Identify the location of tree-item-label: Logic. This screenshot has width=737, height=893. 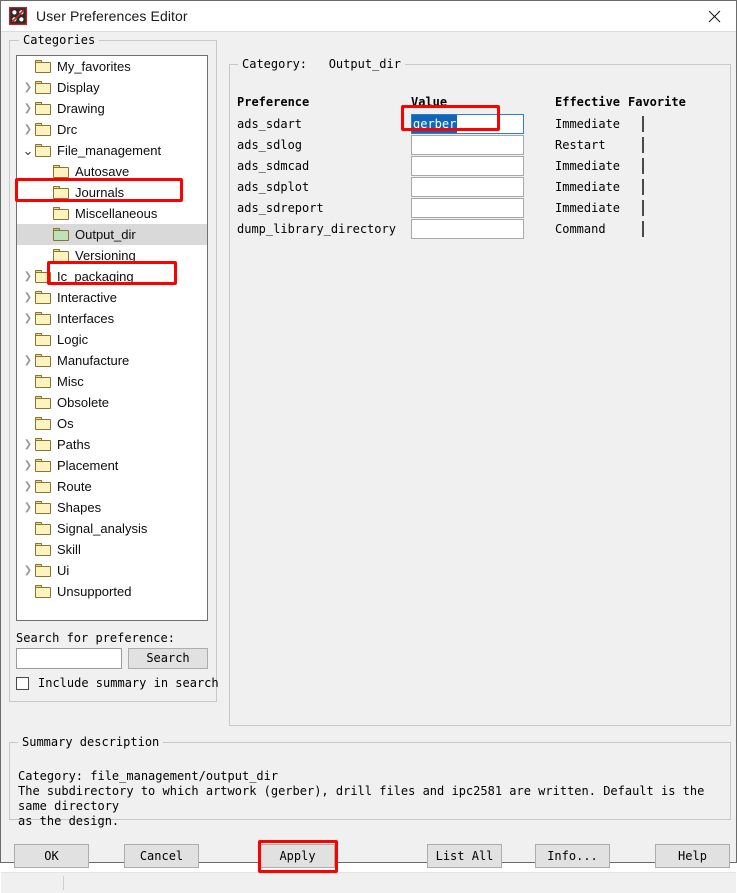
(73, 339).